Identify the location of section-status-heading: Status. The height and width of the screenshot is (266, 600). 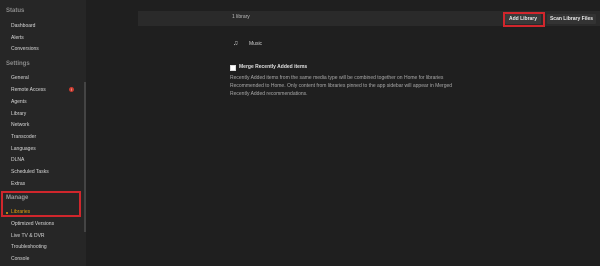
(15, 11).